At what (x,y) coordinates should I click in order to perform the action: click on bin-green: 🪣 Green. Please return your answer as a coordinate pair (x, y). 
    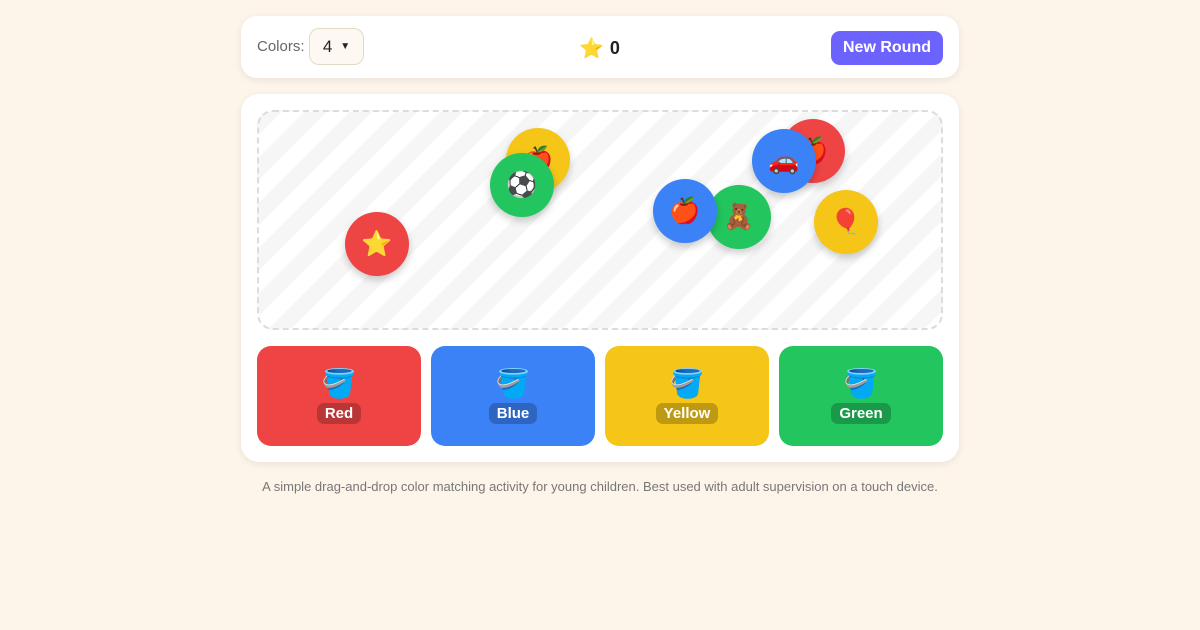
    Looking at the image, I should click on (861, 396).